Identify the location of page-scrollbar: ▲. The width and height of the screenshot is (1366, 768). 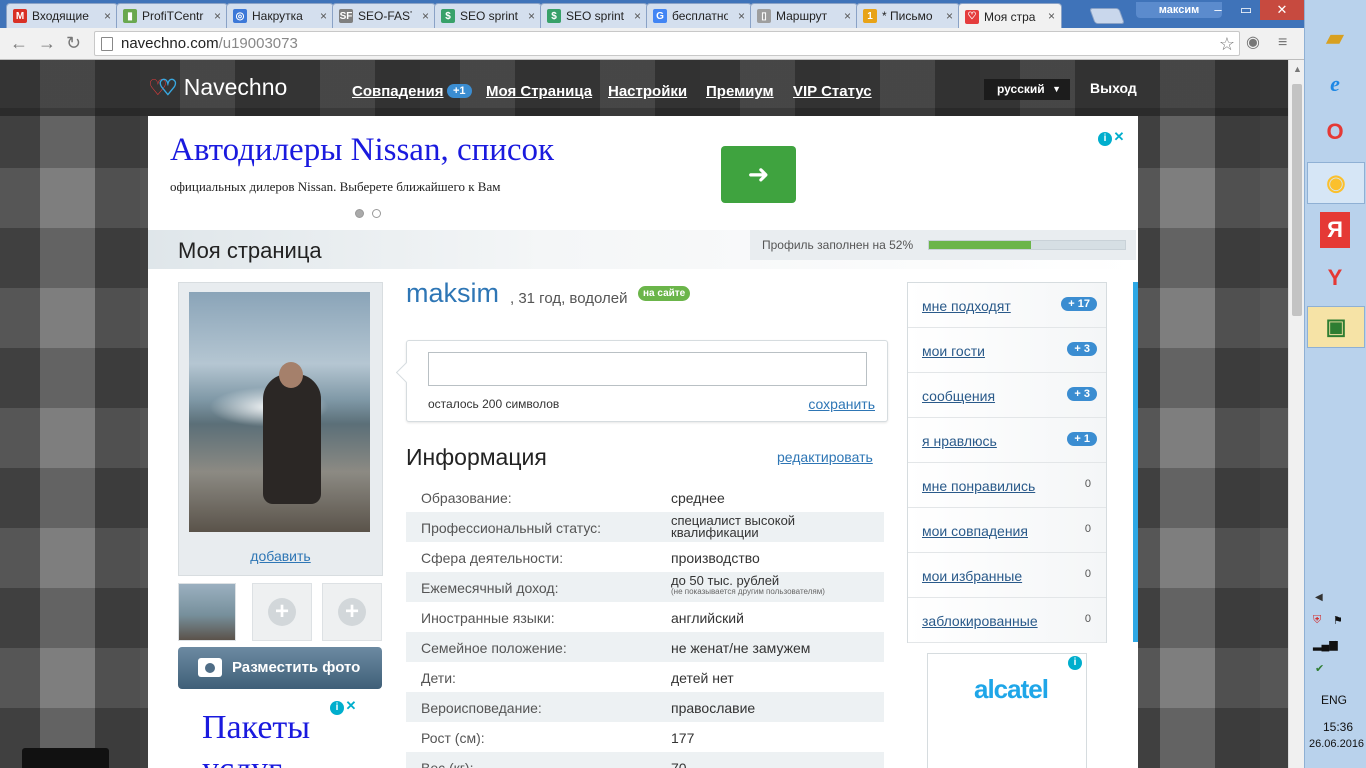
(1296, 414).